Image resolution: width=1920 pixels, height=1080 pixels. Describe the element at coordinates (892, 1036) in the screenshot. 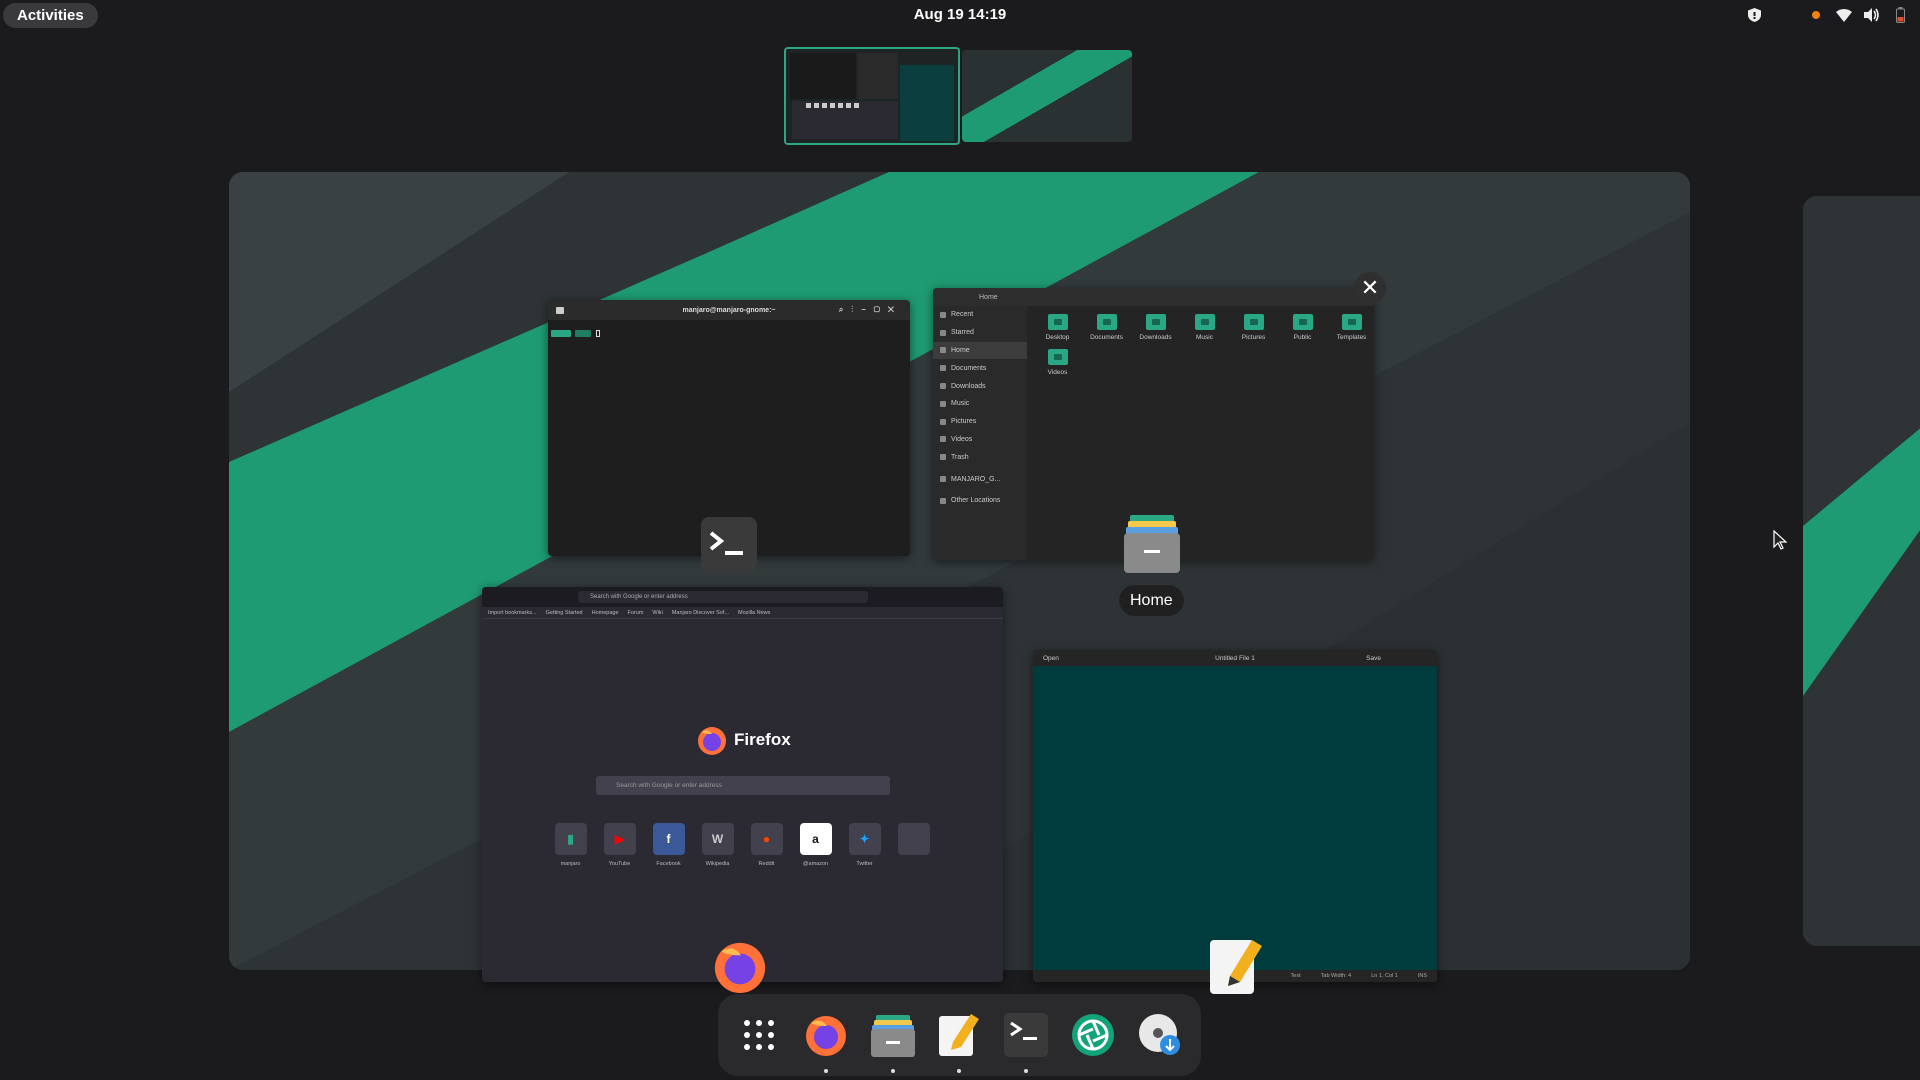

I see `files-icon` at that location.